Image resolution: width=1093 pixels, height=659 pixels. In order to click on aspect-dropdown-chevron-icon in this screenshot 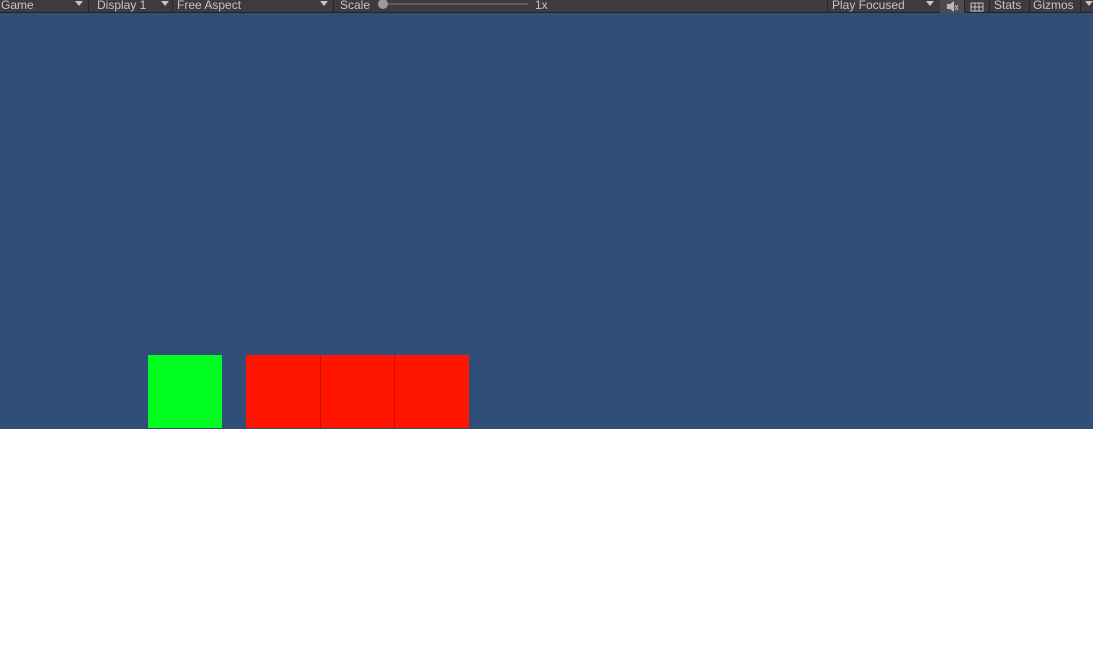, I will do `click(324, 3)`.